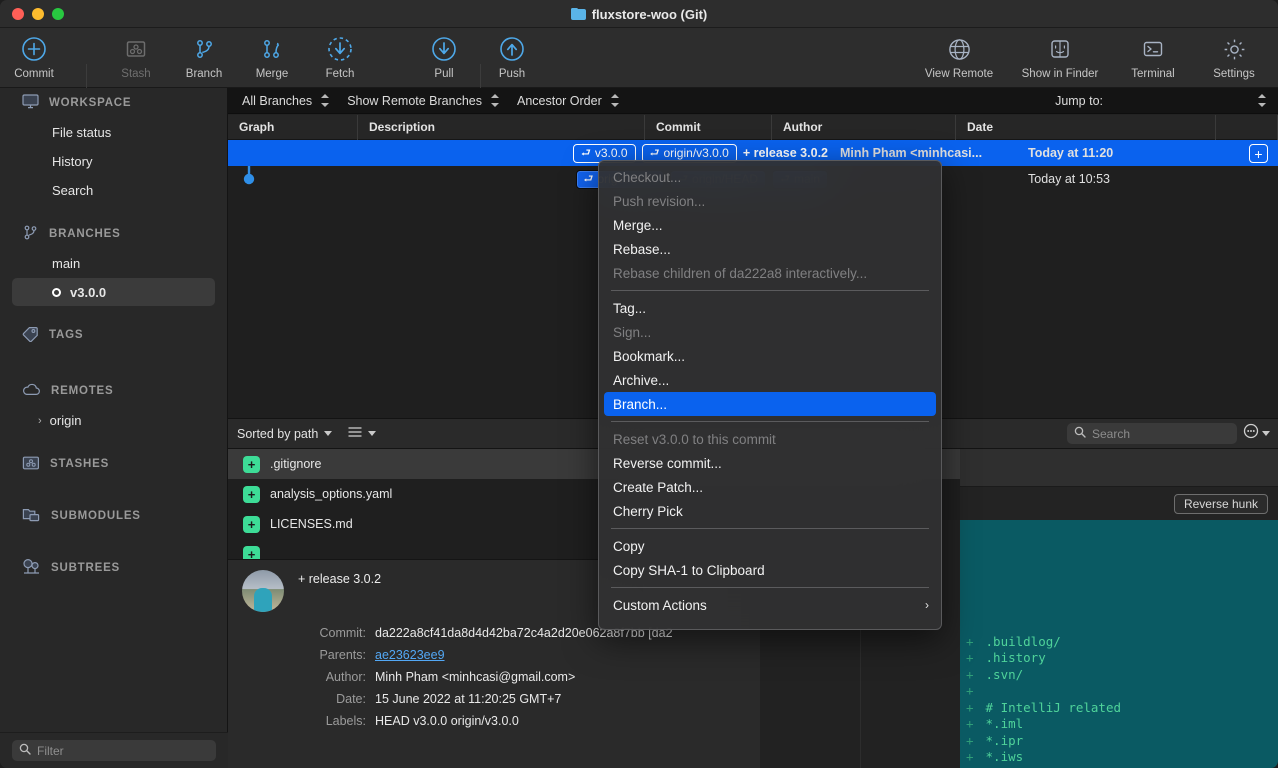 Image resolution: width=1278 pixels, height=768 pixels. I want to click on diff-text: .svn/, so click(1004, 674).